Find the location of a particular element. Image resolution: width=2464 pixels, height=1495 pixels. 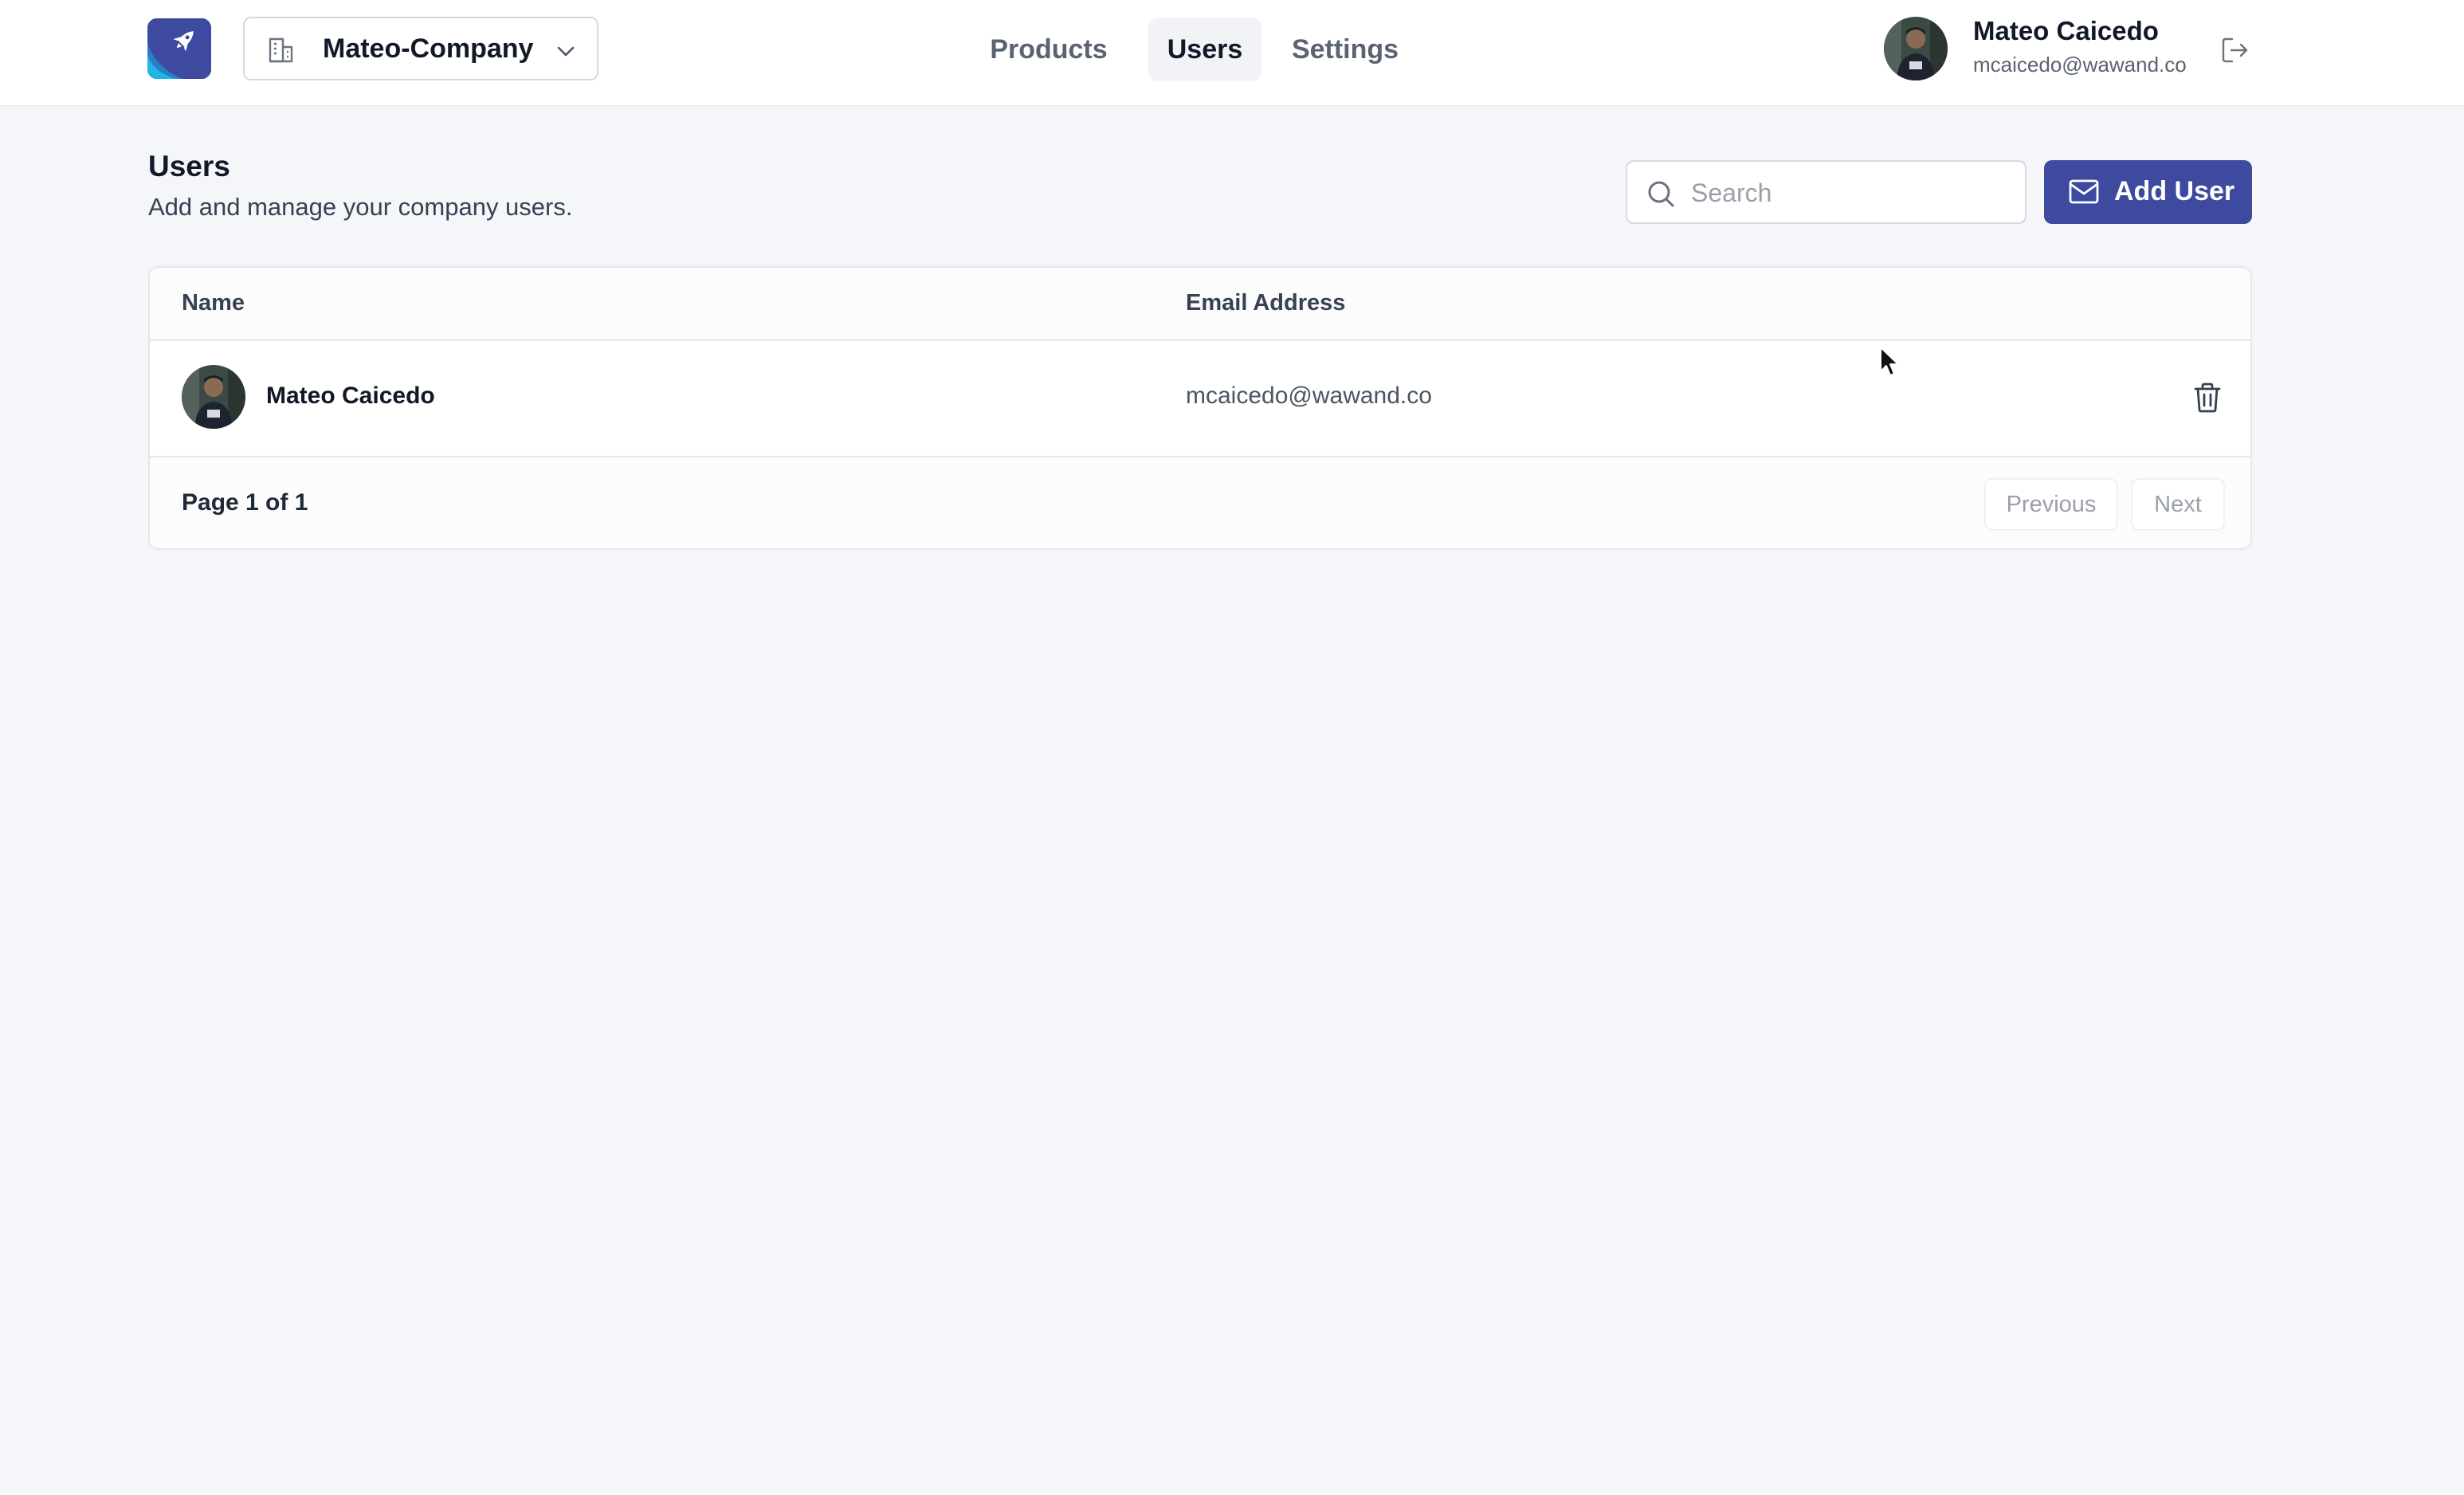

add-user-label: Add User is located at coordinates (2174, 191).